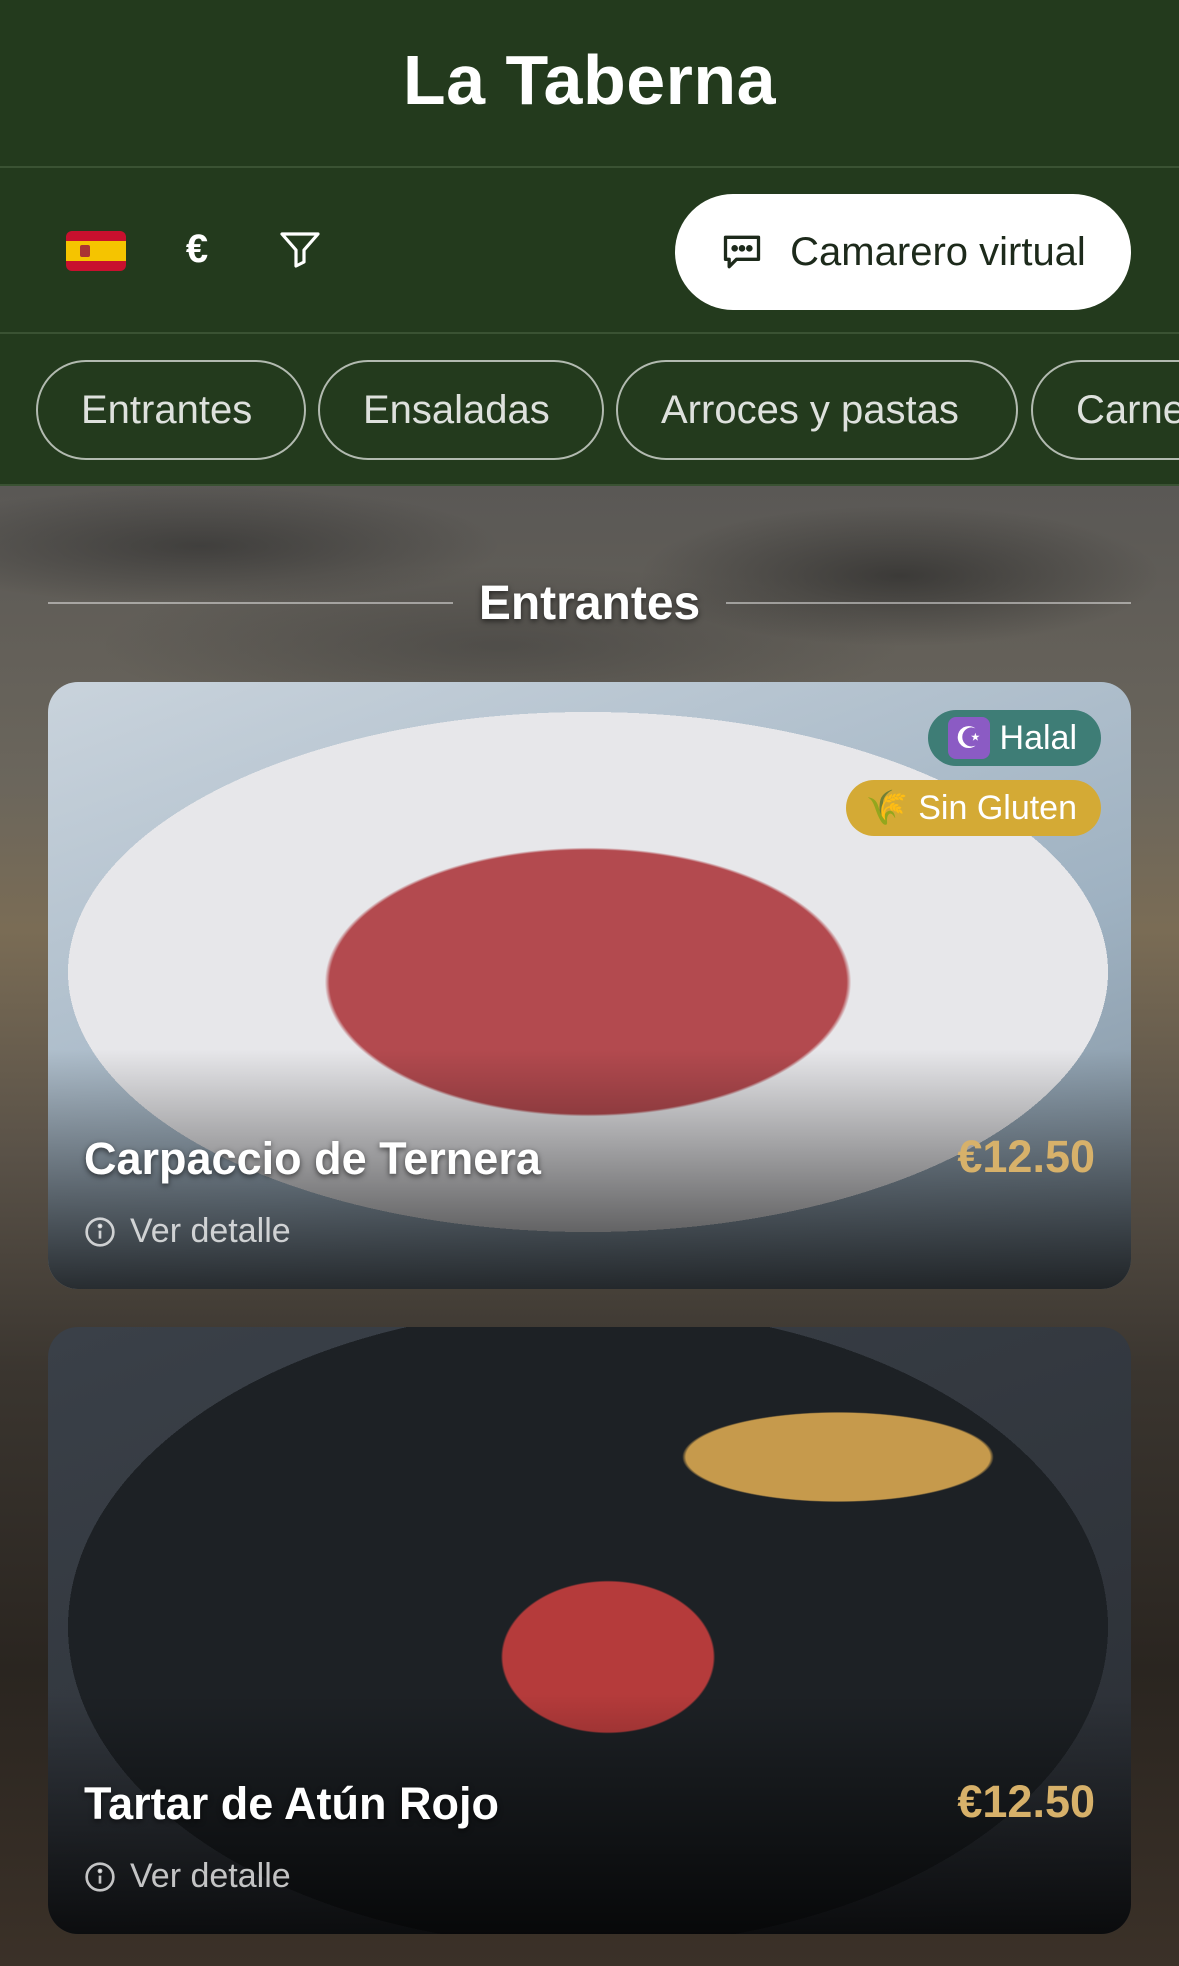 This screenshot has width=1179, height=1966. I want to click on virtual-waiter-button: Camarero virtual, so click(903, 252).